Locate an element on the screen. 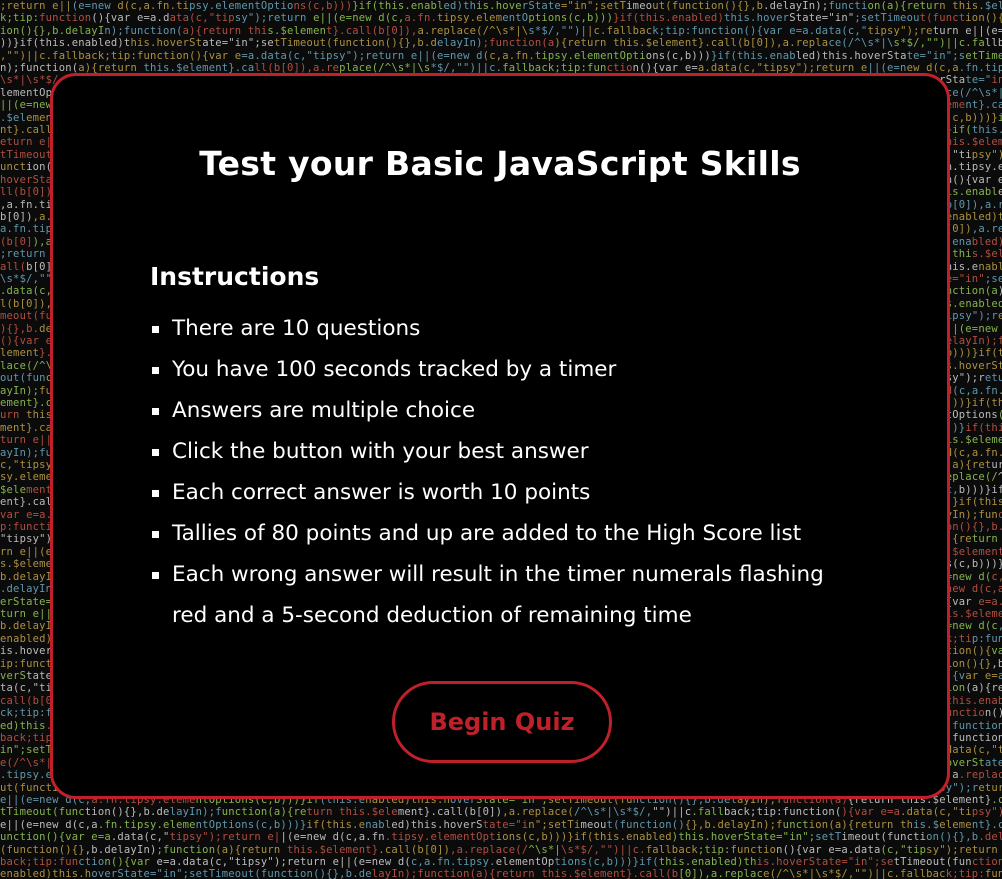  instructions-heading: Instructions is located at coordinates (235, 276).